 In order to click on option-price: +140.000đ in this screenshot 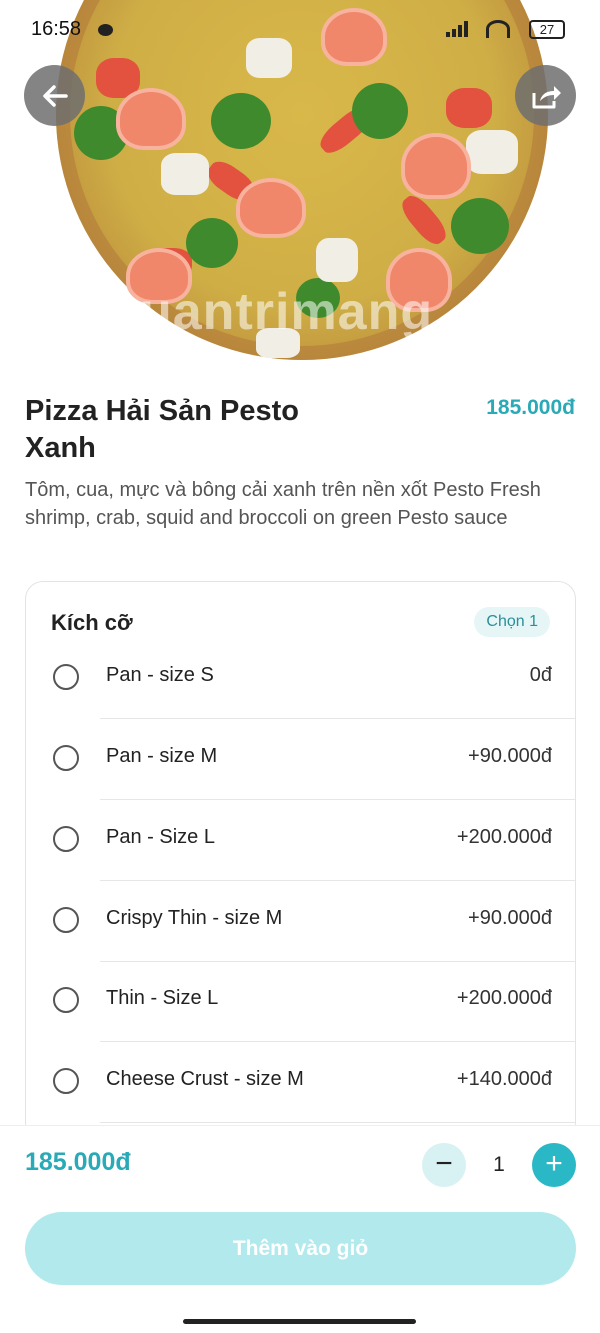, I will do `click(504, 1079)`.